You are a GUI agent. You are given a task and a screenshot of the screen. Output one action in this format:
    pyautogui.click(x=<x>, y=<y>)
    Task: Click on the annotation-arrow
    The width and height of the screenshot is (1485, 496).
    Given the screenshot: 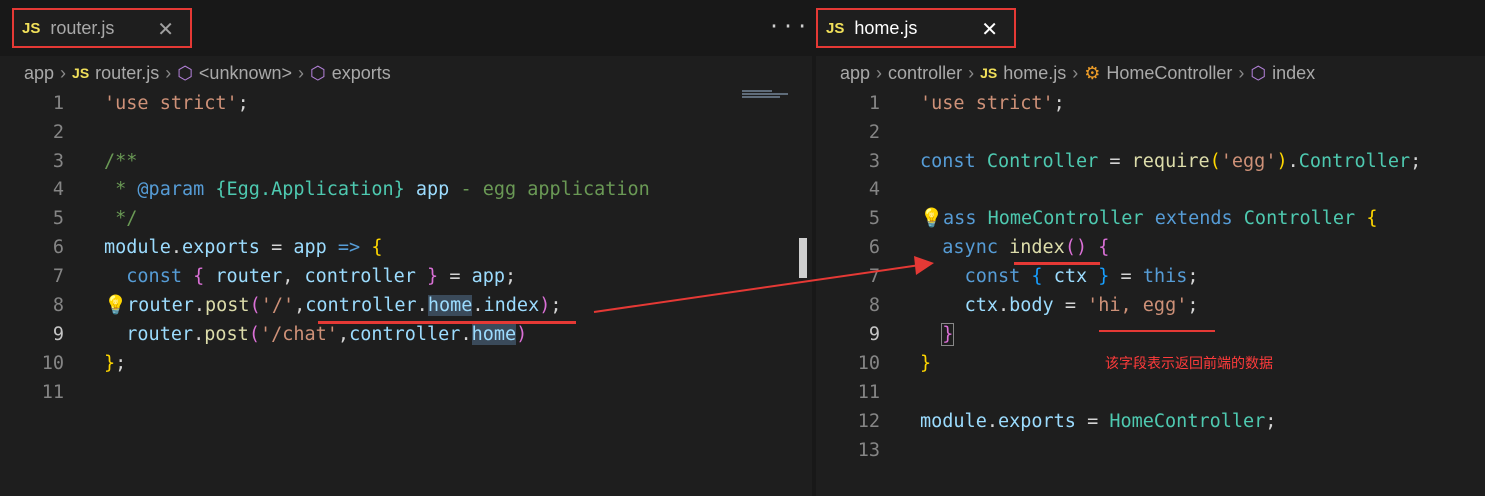 What is the action you would take?
    pyautogui.click(x=763, y=284)
    